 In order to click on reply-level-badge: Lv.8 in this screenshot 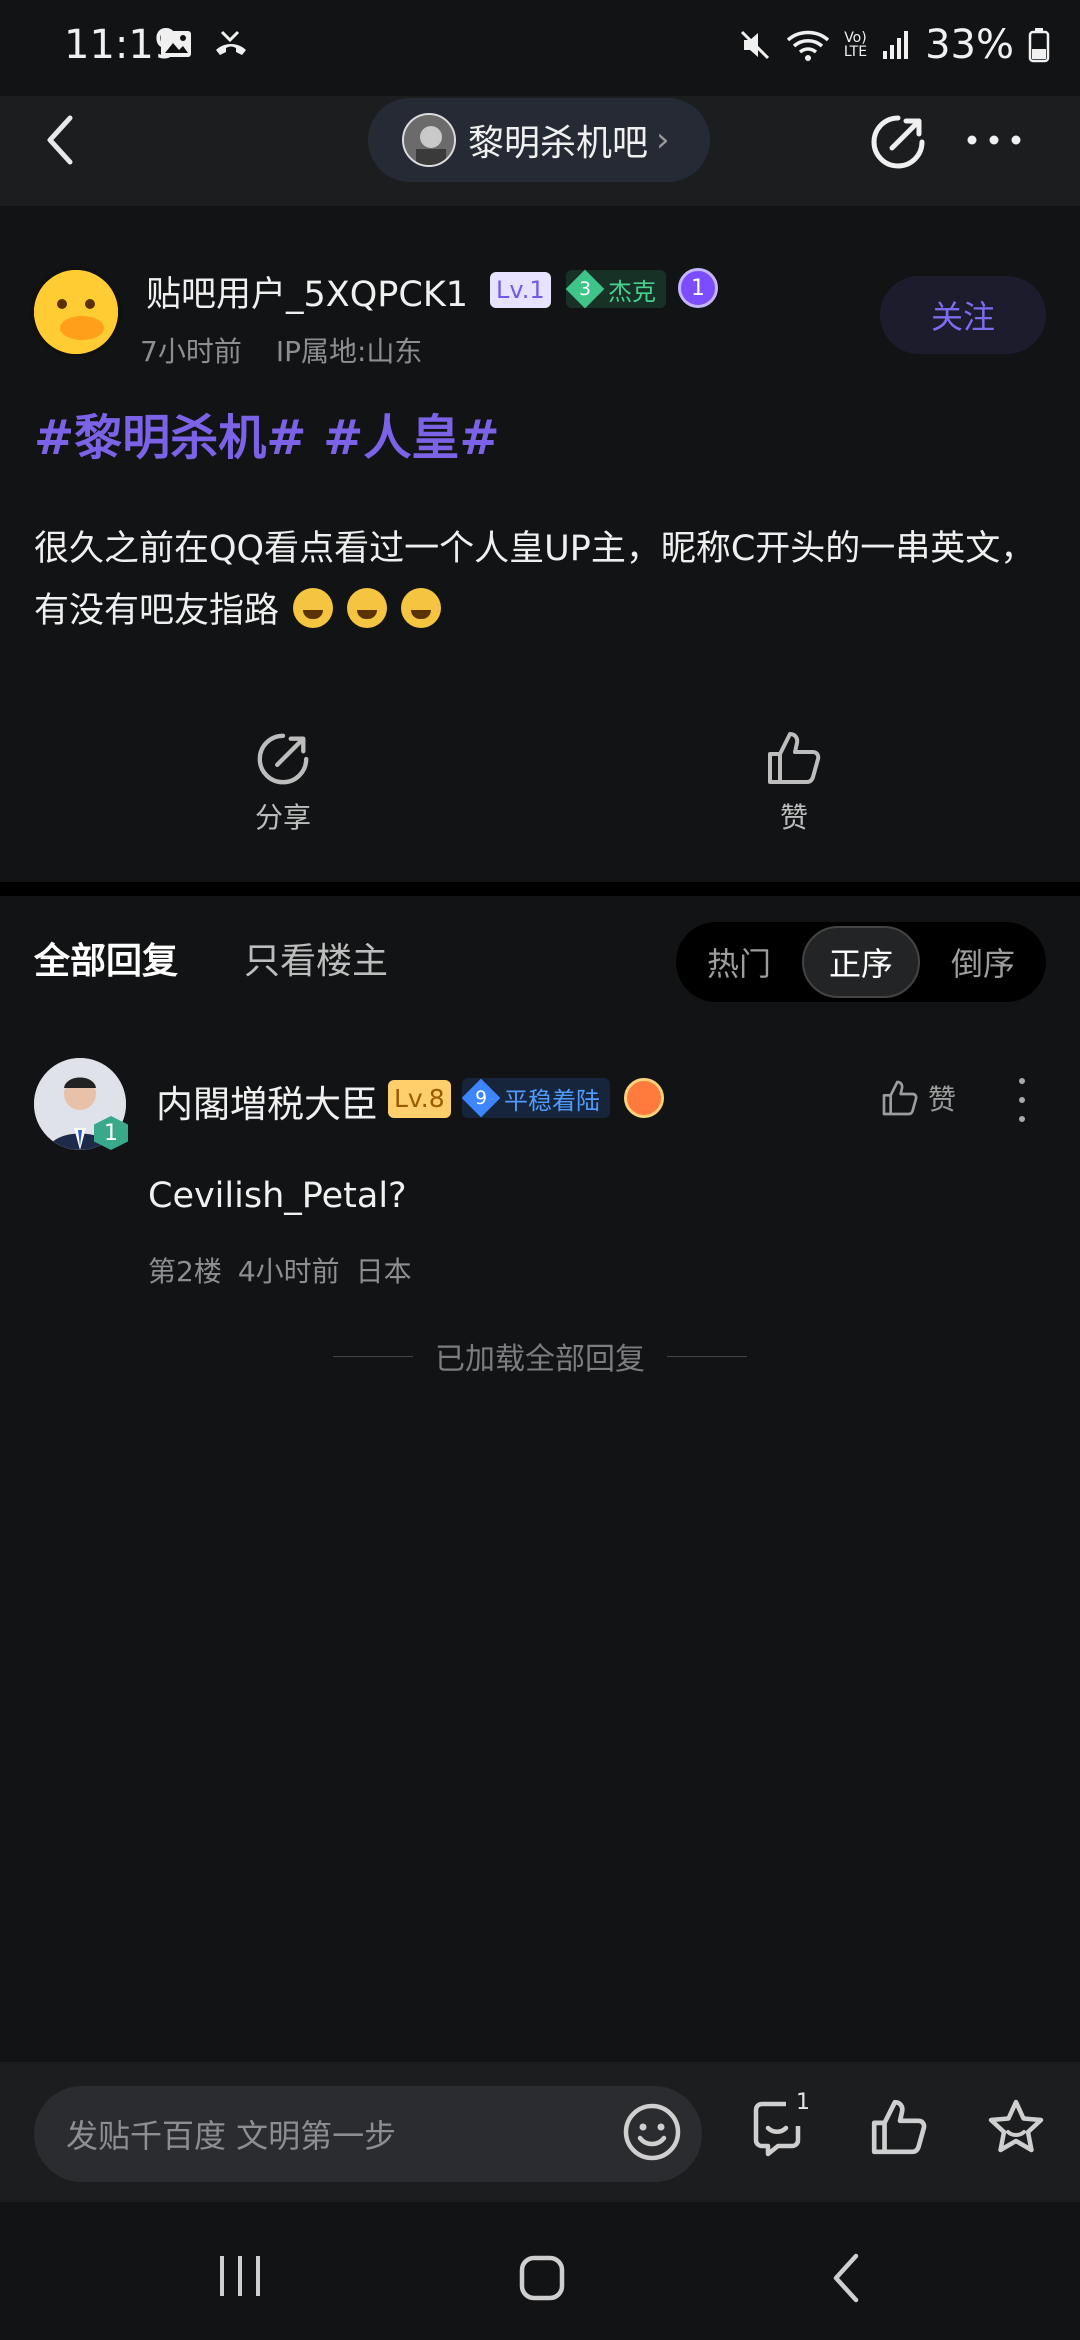, I will do `click(419, 1099)`.